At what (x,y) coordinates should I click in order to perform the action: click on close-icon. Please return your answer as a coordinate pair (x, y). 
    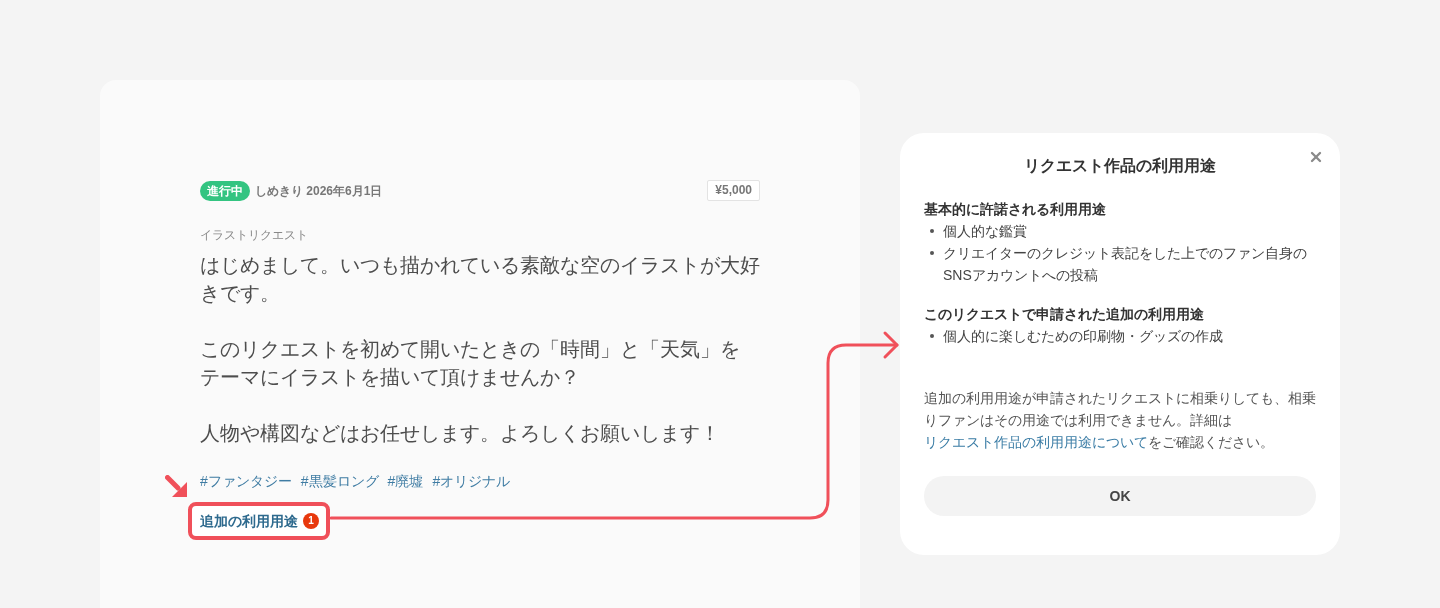
    Looking at the image, I should click on (1316, 157).